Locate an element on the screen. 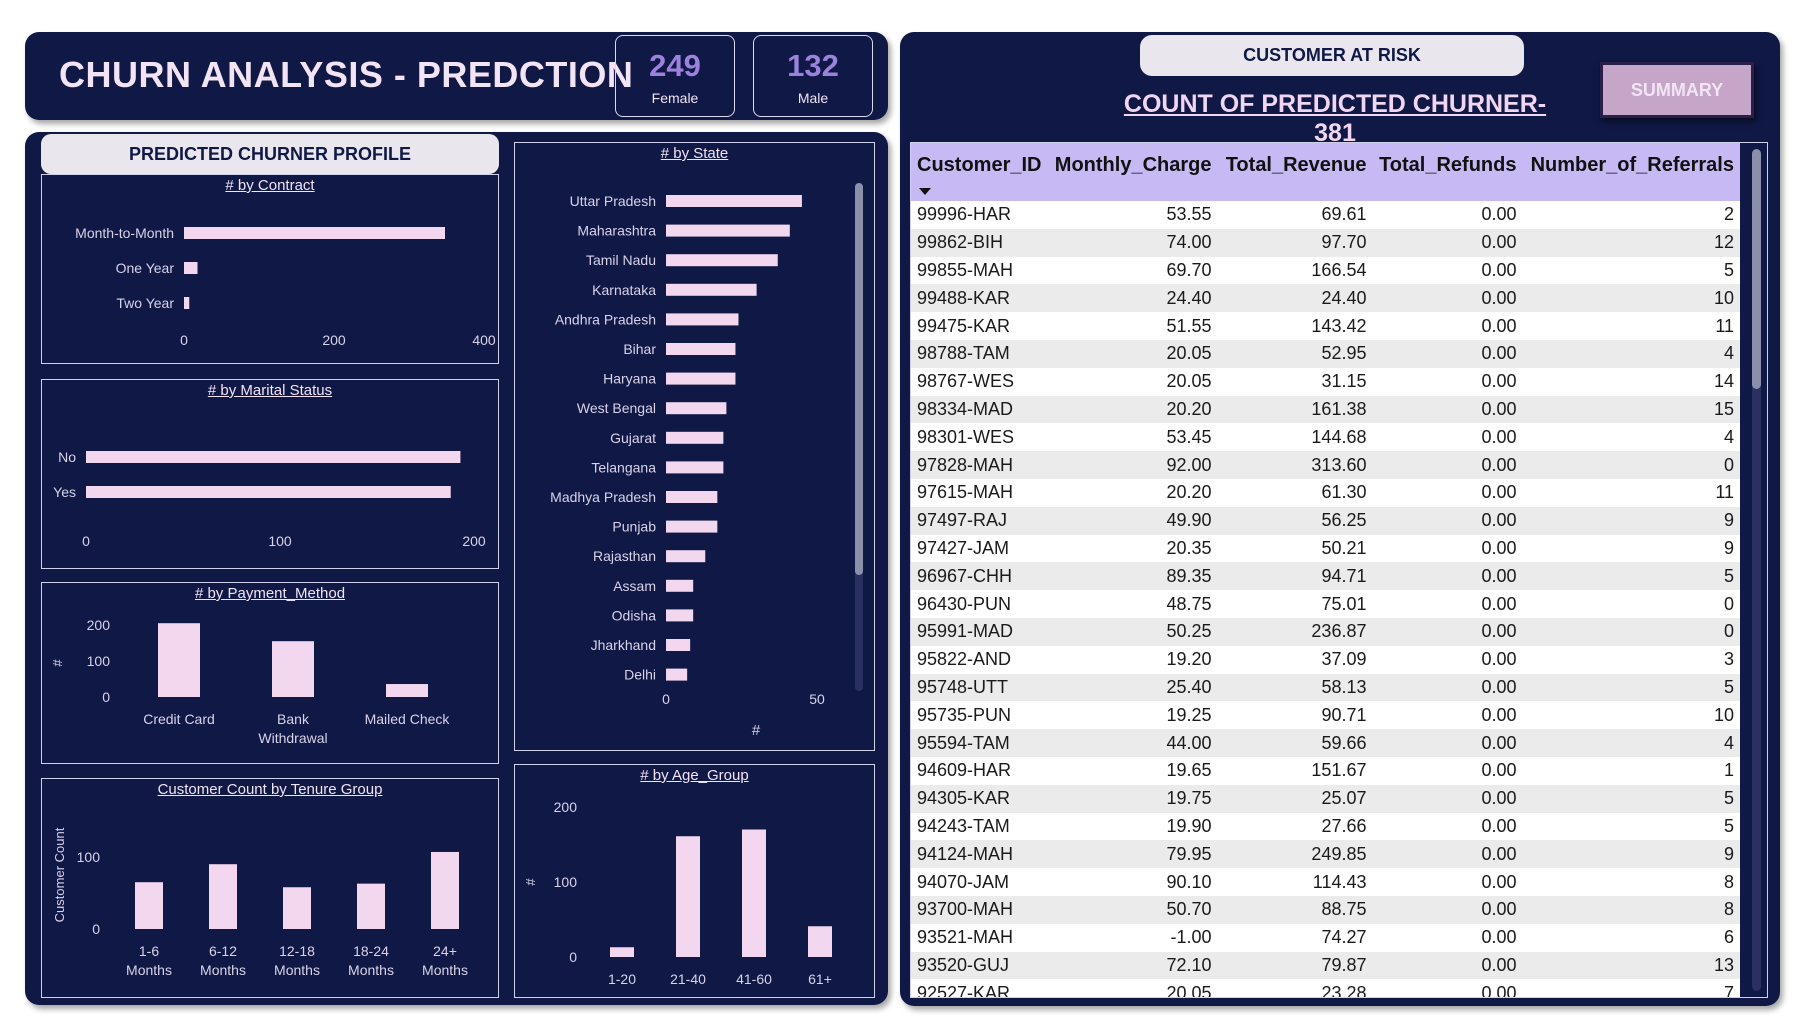  table-row: 98301-WES 53.45 144.68 0.00 4 is located at coordinates (1325, 437).